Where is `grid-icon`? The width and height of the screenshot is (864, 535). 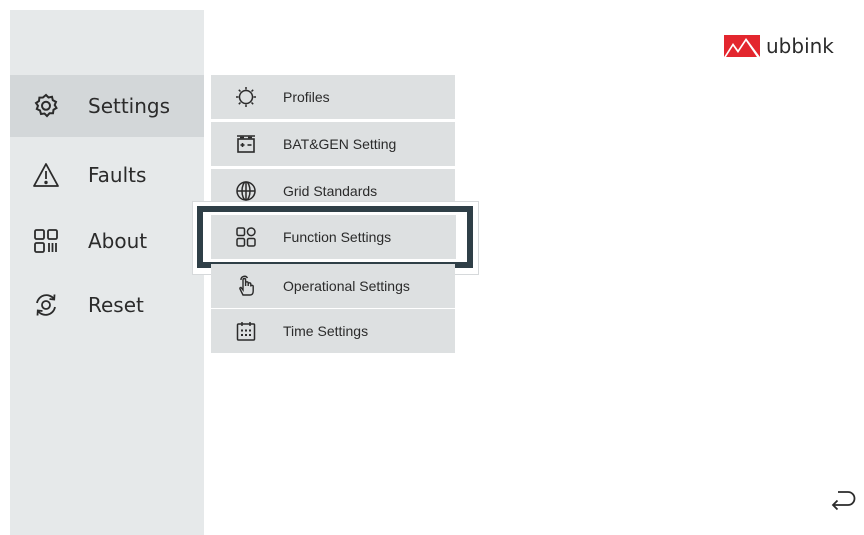 grid-icon is located at coordinates (46, 241).